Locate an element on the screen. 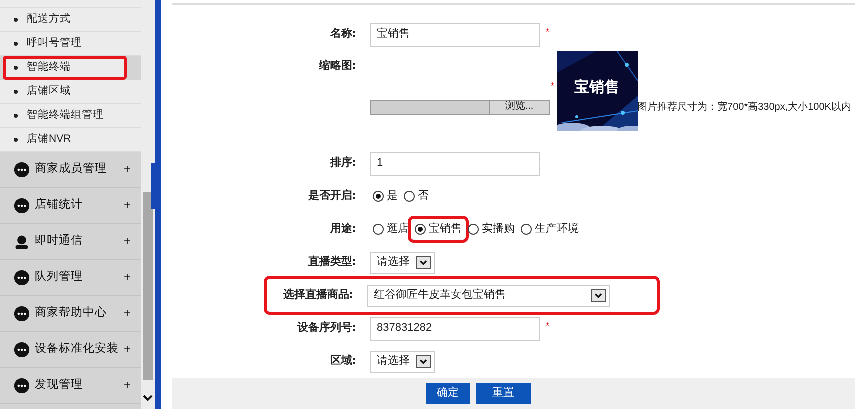  radio-option: 是 is located at coordinates (385, 197).